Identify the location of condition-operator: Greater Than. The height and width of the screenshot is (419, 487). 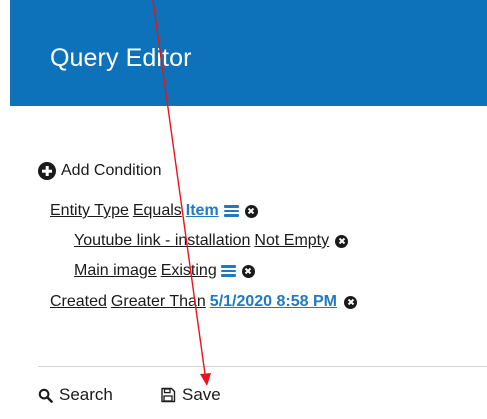
(158, 302).